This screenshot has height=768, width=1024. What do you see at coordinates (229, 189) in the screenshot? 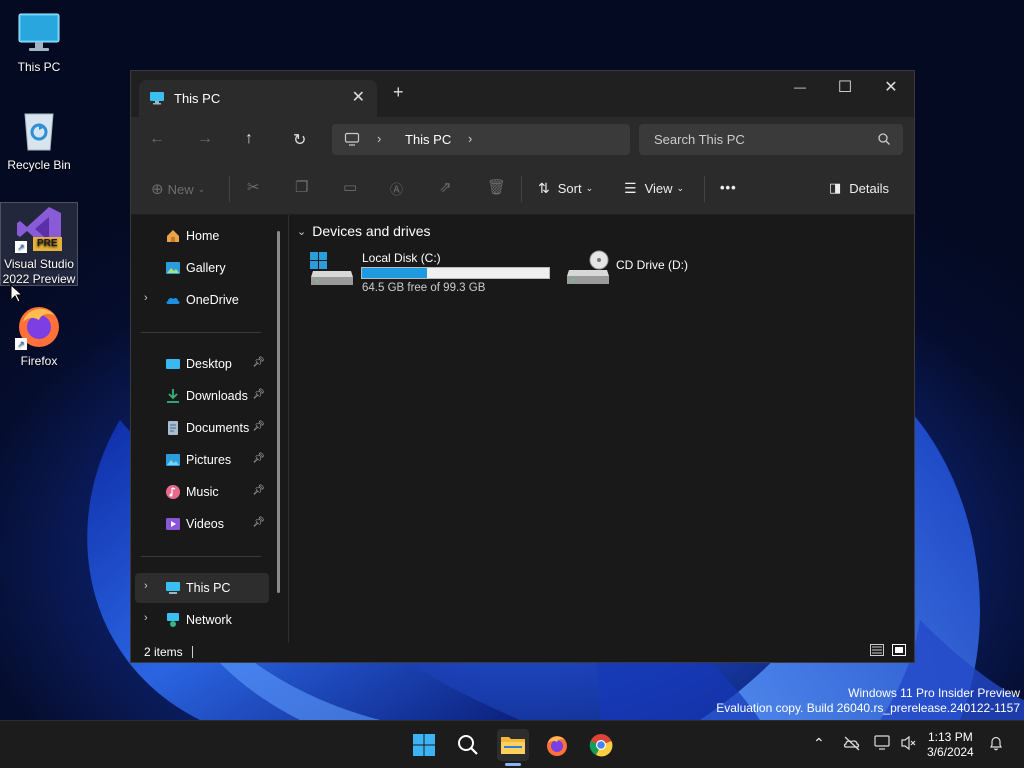
I see `toolbar-divider` at bounding box center [229, 189].